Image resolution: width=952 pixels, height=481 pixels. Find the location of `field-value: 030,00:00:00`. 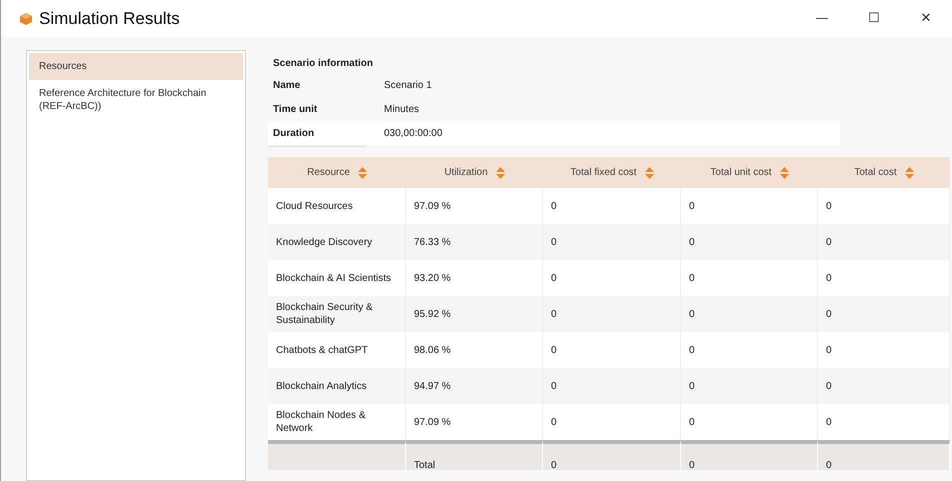

field-value: 030,00:00:00 is located at coordinates (413, 133).